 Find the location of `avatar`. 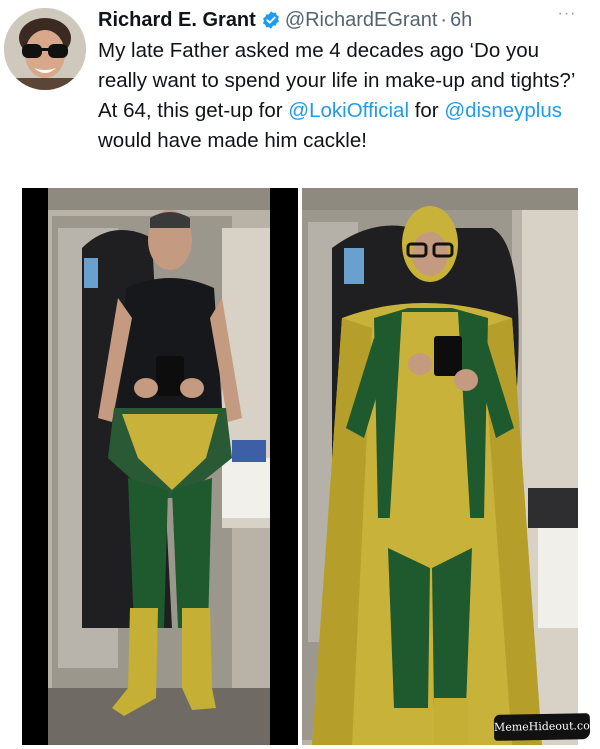

avatar is located at coordinates (45, 49).